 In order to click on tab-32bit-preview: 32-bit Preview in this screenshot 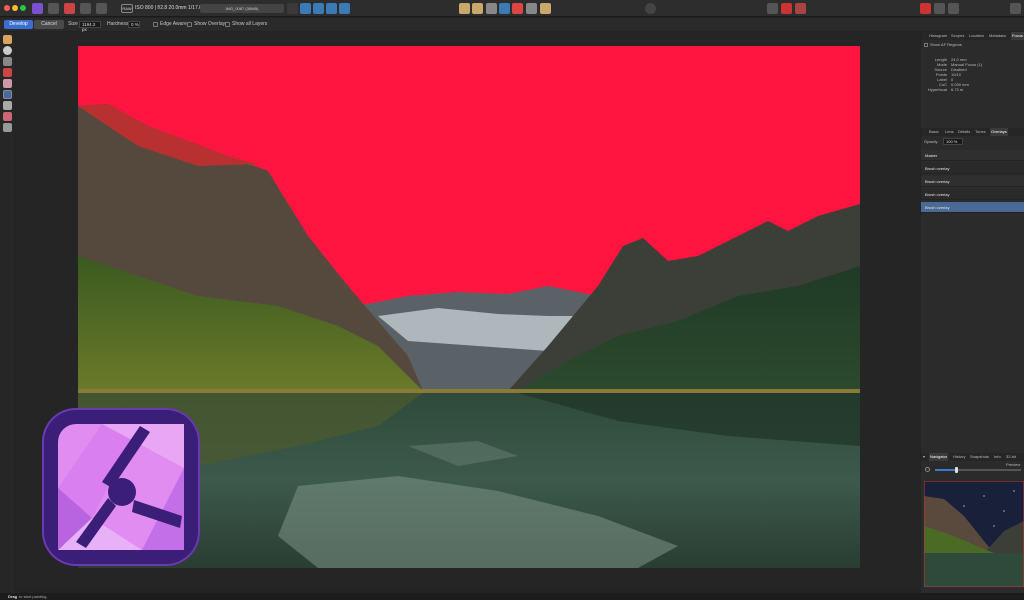, I will do `click(1015, 461)`.